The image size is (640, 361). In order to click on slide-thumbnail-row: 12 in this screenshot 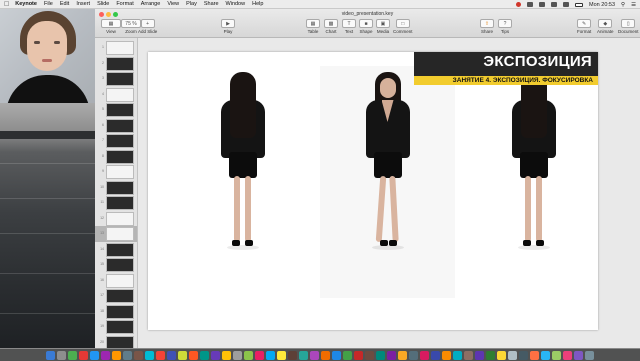, I will do `click(116, 219)`.